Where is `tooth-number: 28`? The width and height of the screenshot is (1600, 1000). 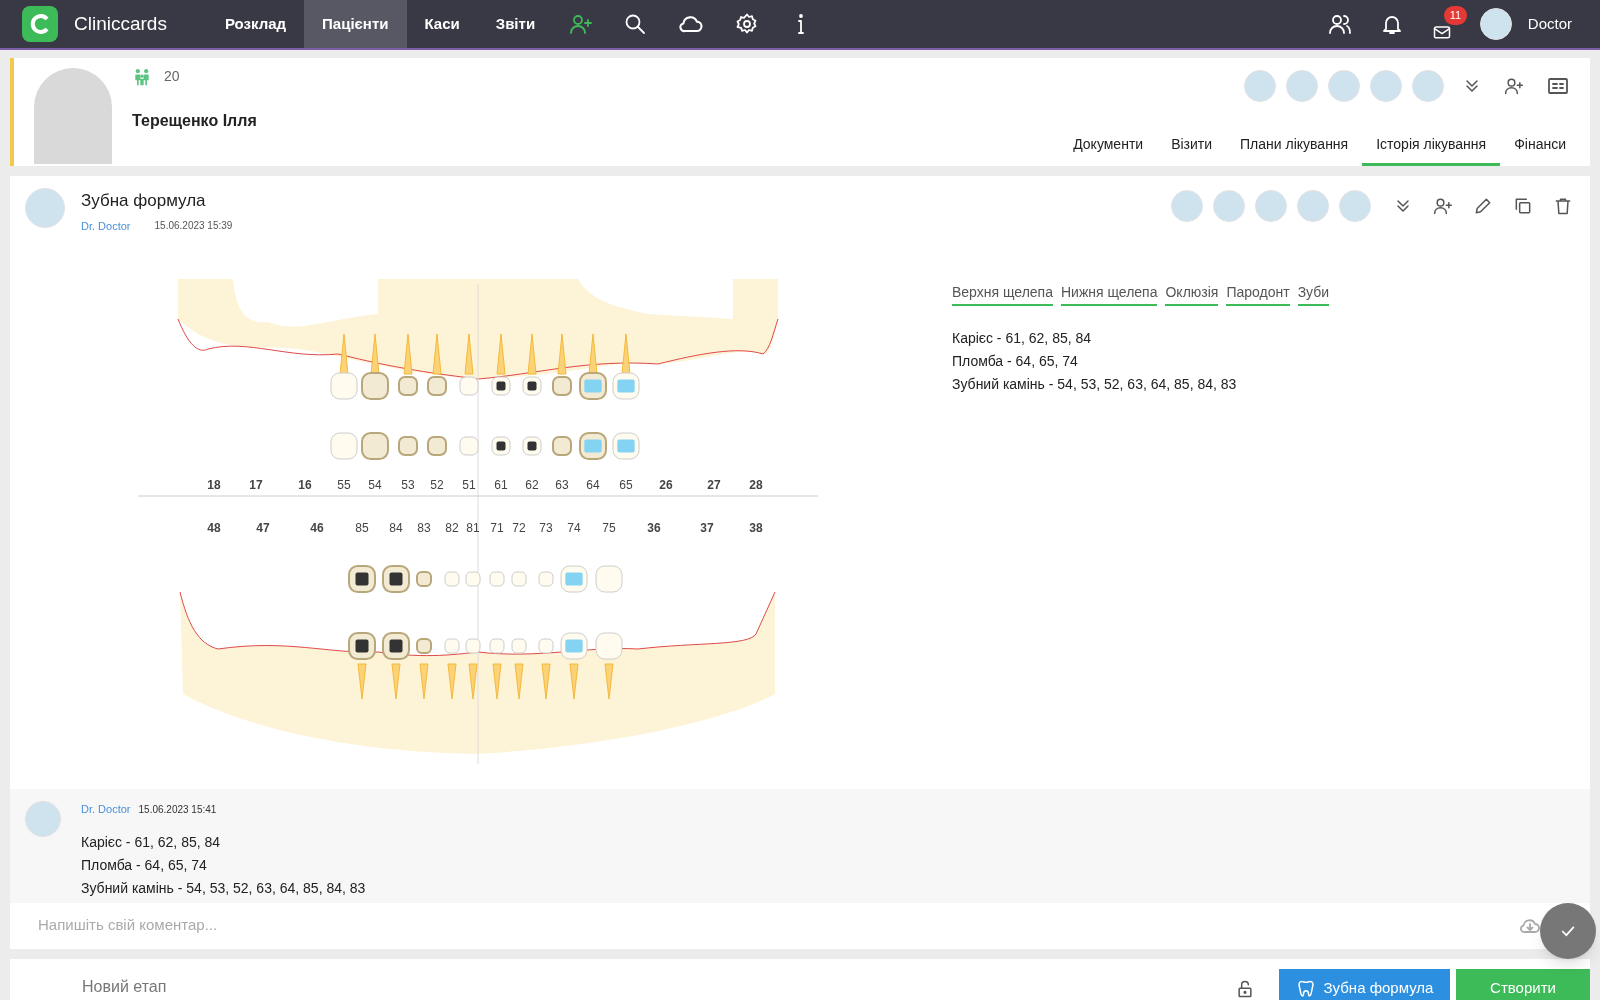
tooth-number: 28 is located at coordinates (756, 485).